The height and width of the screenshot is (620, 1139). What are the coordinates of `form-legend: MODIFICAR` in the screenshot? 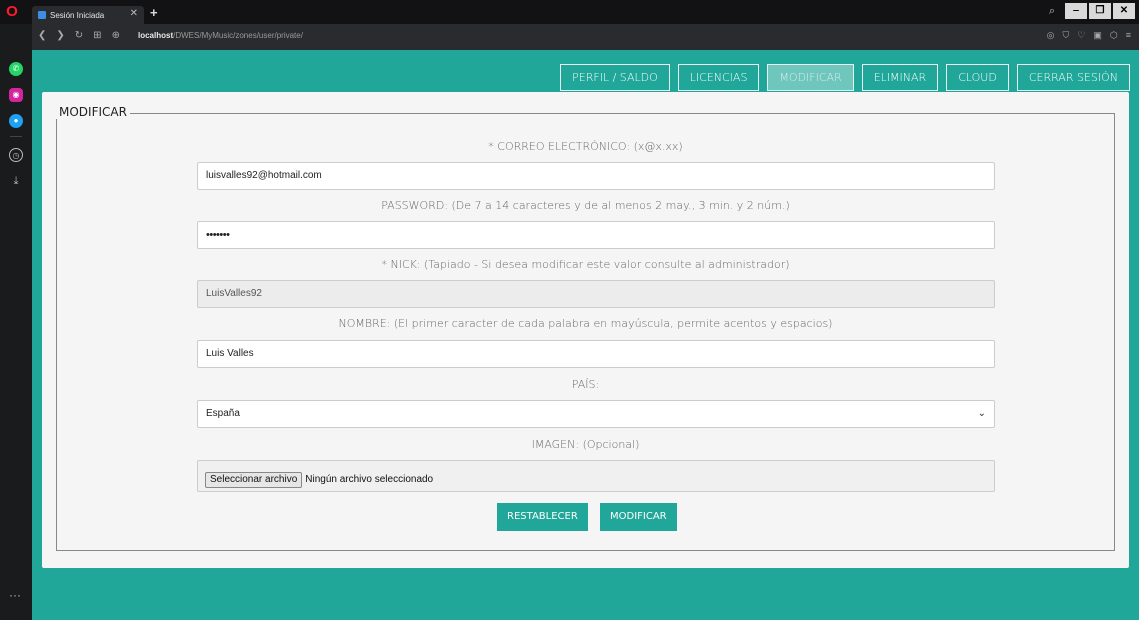 It's located at (93, 112).